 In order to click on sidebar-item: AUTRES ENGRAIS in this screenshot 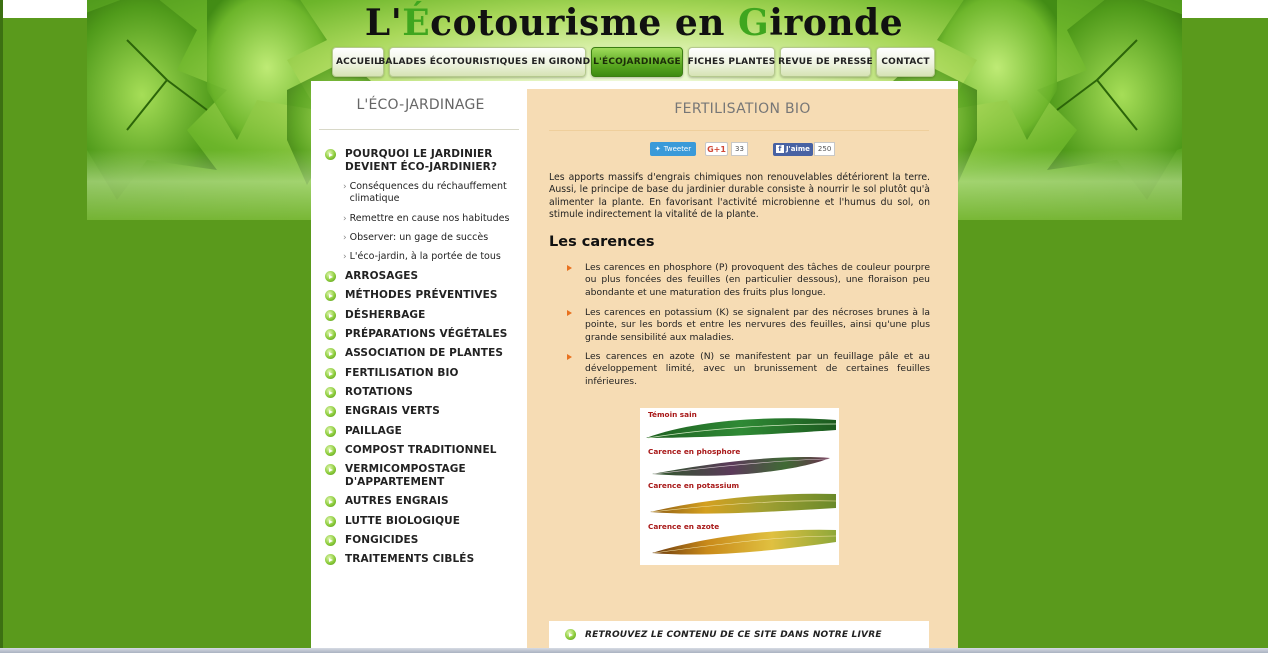, I will do `click(423, 501)`.